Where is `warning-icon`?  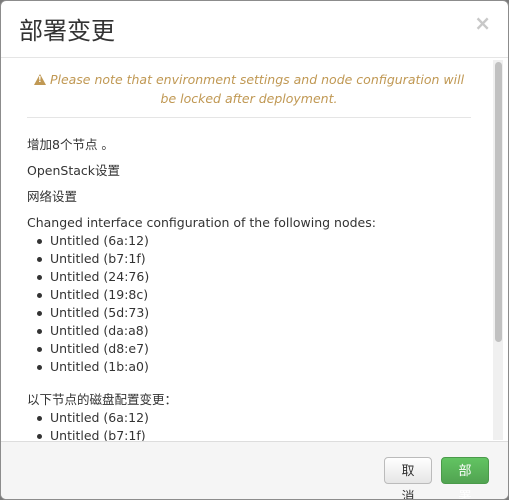 warning-icon is located at coordinates (39, 79).